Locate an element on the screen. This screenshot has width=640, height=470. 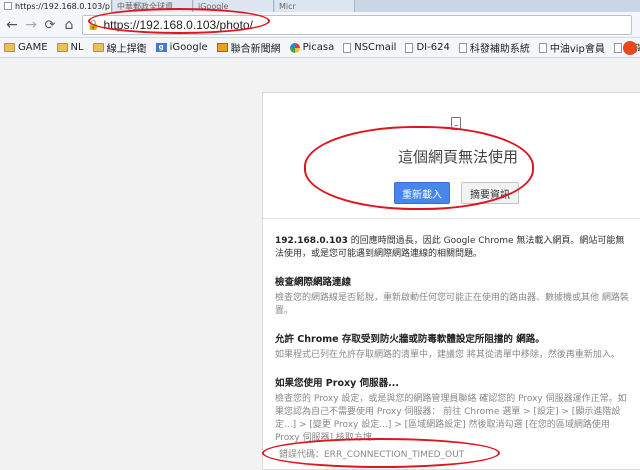
suggestion-text: 如果程式已列在允許存取網路的清單中，建議您 將其從清單中移除，然後再重新加入。 is located at coordinates (447, 355).